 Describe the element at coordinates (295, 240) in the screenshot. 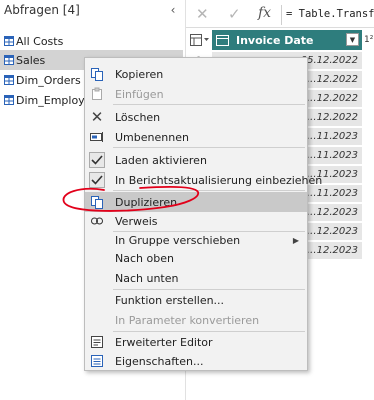

I see `submenu-arrow-icon: ▶` at that location.